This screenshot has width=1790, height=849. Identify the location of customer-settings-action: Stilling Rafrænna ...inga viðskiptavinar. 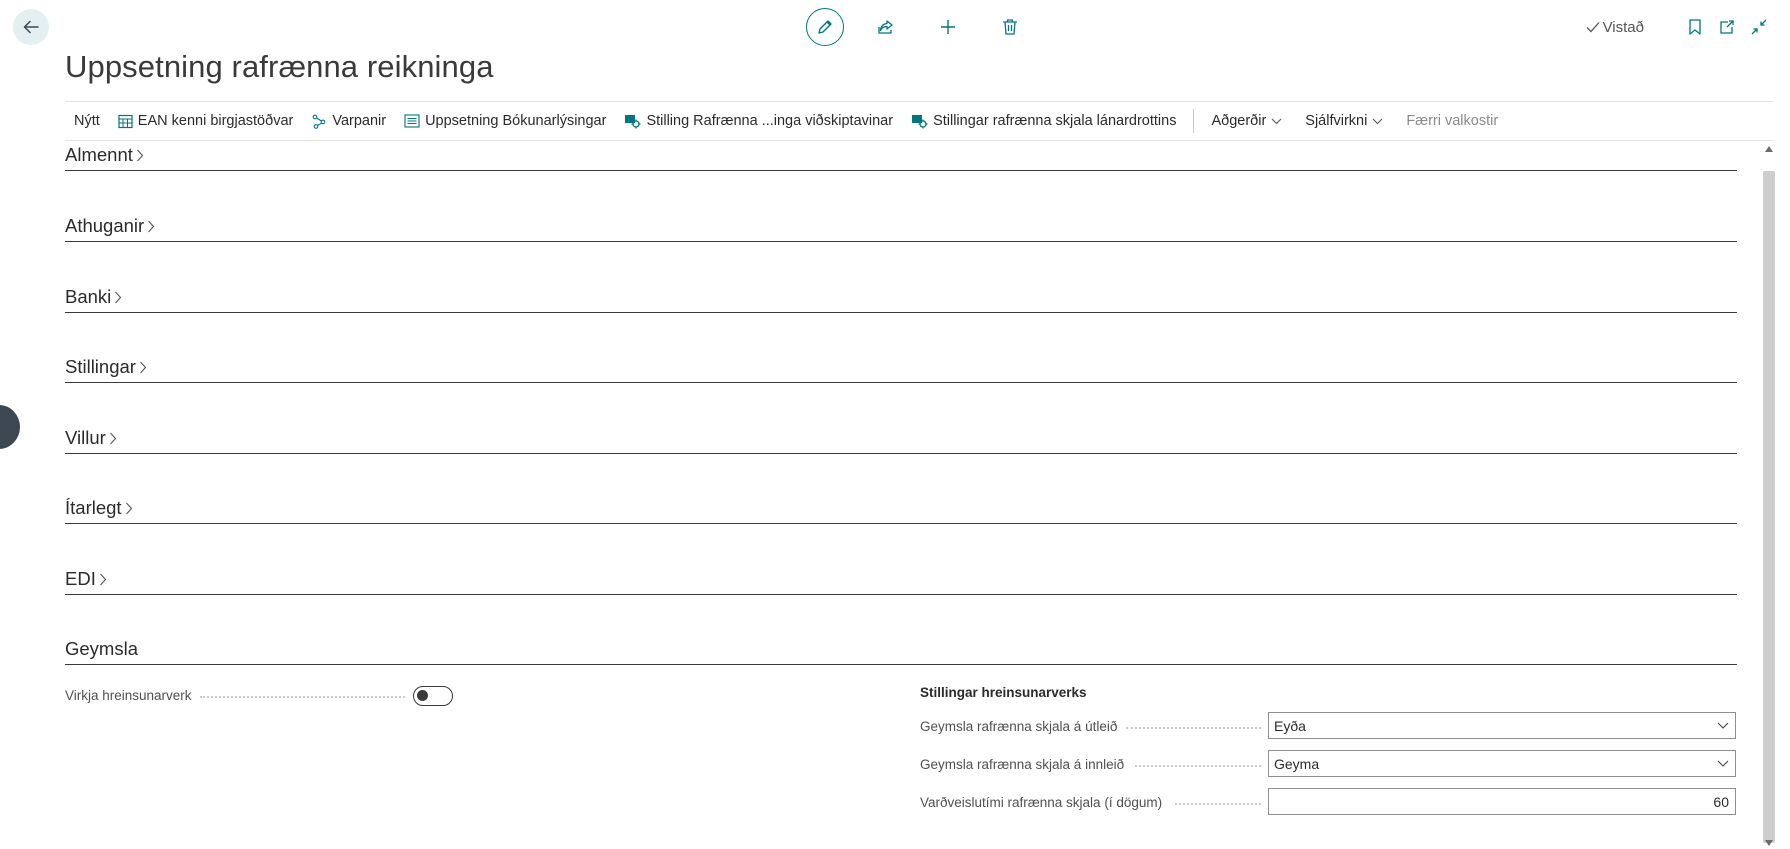
(758, 121).